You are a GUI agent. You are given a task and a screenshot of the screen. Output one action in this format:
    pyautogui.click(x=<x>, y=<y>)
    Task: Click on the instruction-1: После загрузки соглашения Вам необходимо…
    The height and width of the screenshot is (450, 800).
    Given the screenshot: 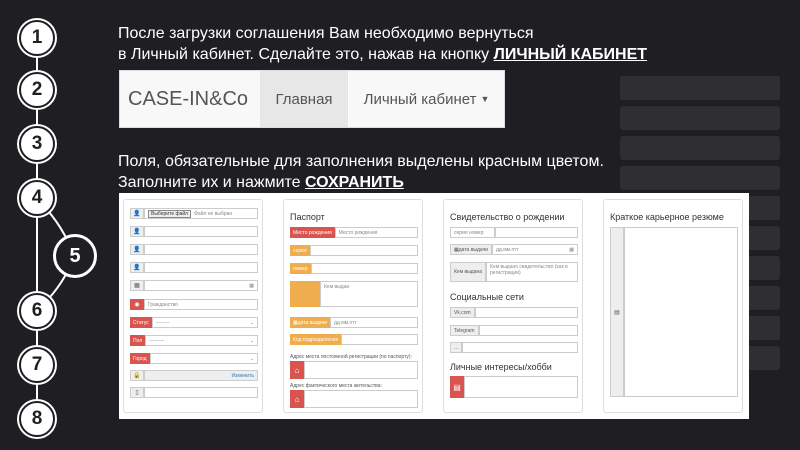 What is the action you would take?
    pyautogui.click(x=382, y=44)
    